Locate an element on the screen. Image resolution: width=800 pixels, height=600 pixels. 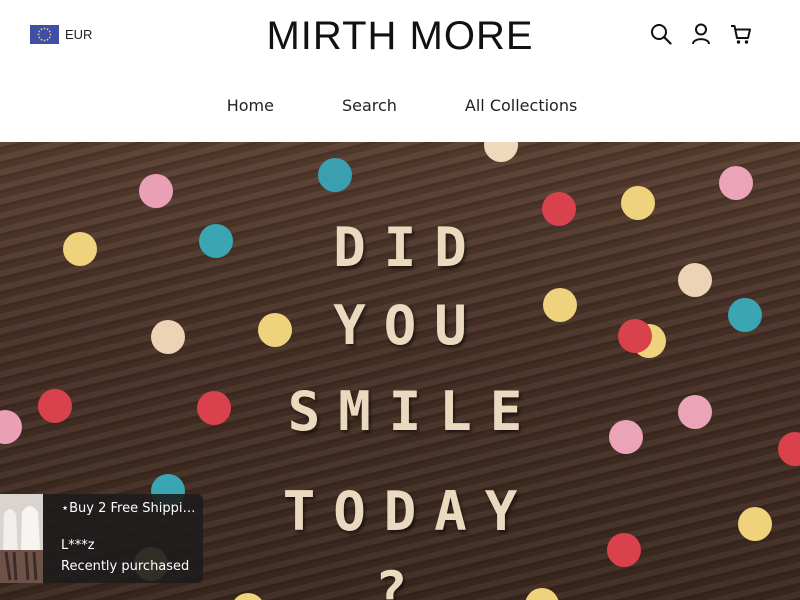
hero-text-line-3: SMILE is located at coordinates (414, 411).